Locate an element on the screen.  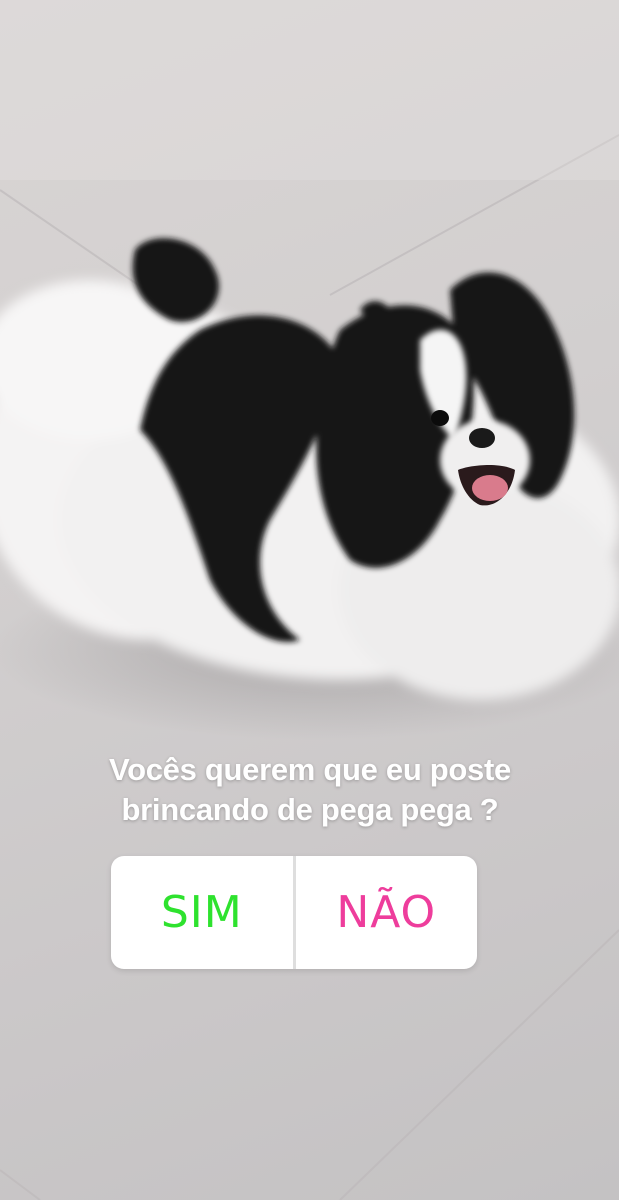
poll-option-yes-button: SIM is located at coordinates (202, 912).